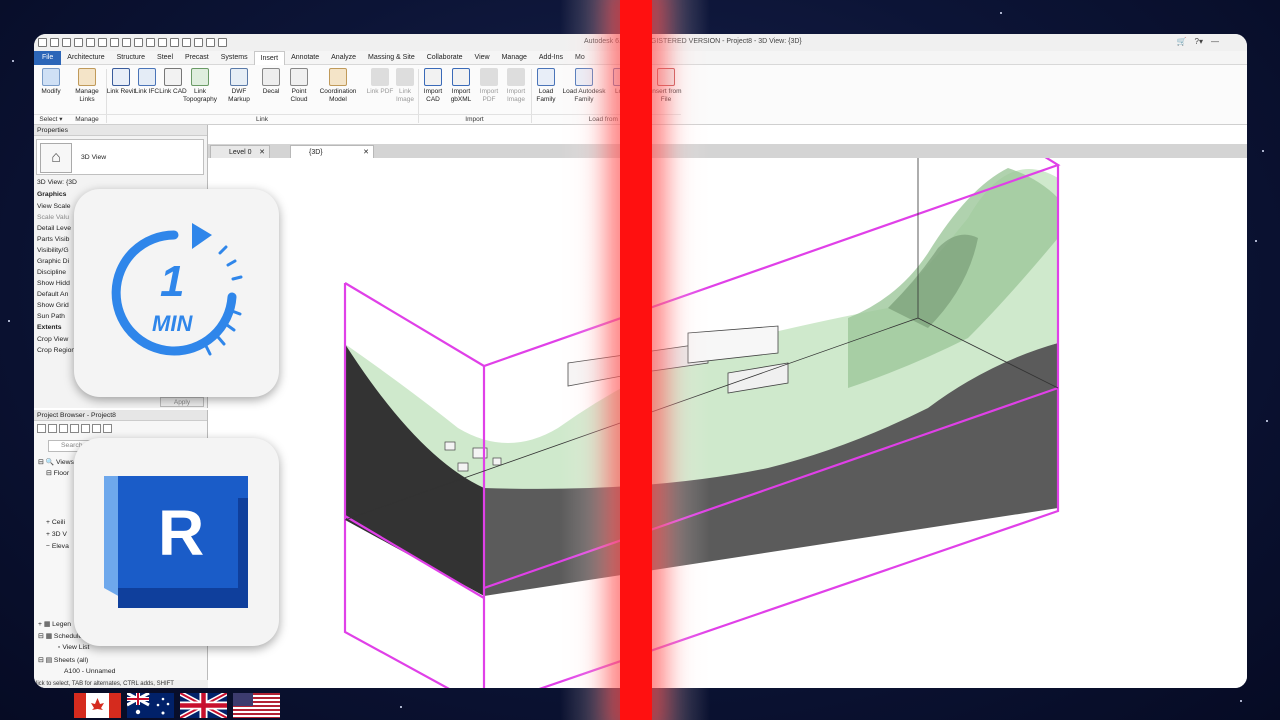  Describe the element at coordinates (391, 58) in the screenshot. I see `tab-massing-site: Massing & Site` at that location.